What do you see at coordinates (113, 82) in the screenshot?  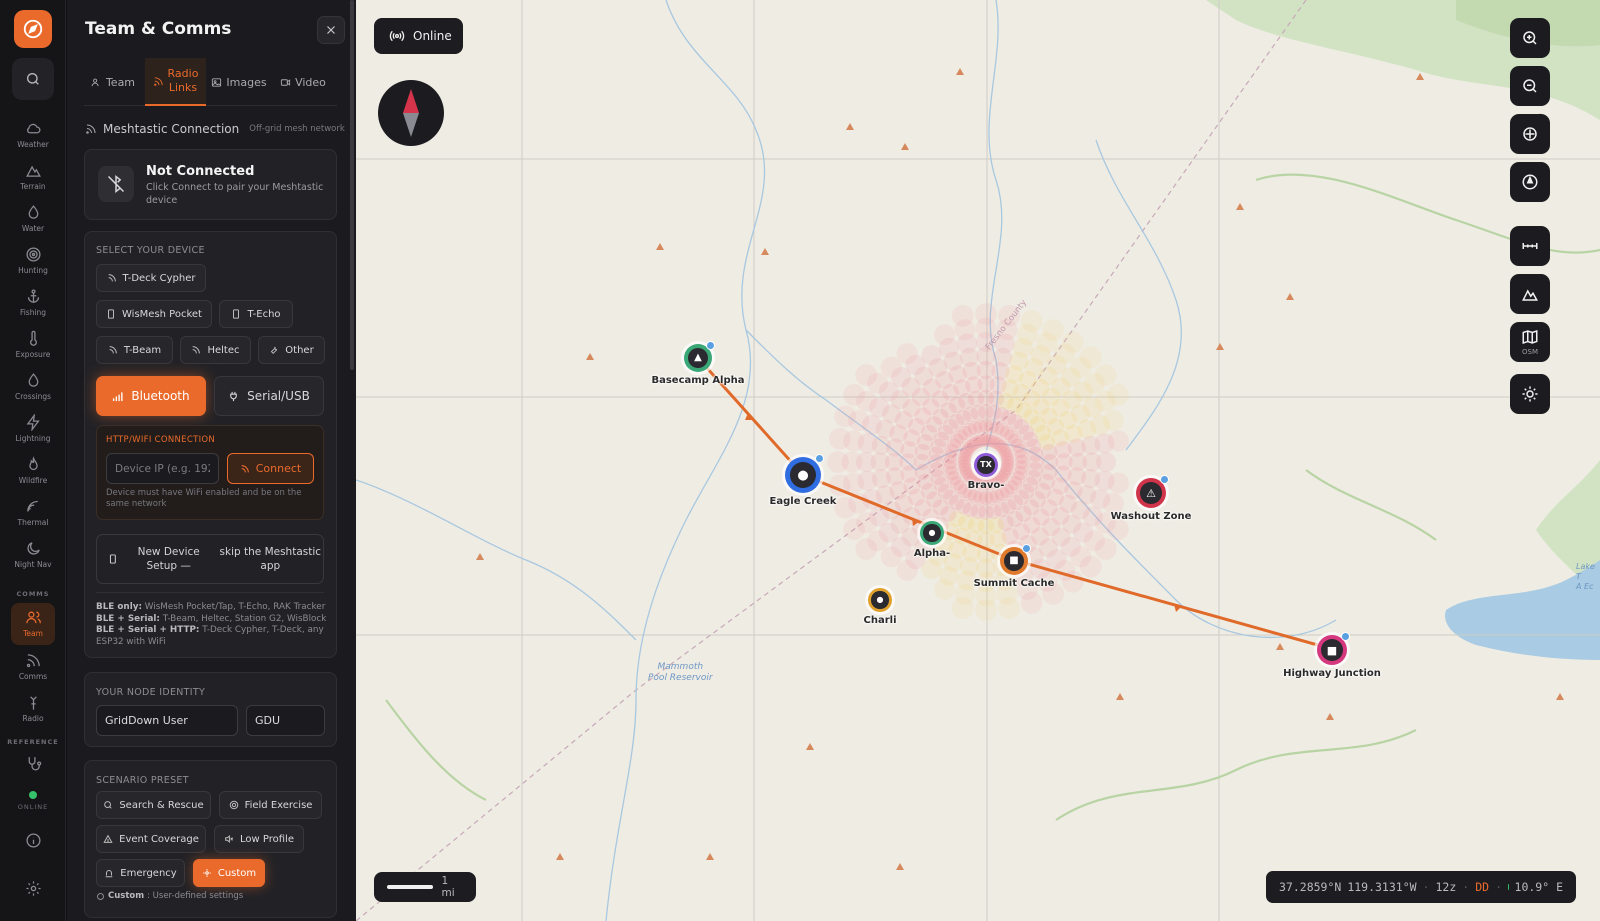 I see `tab-team: Team` at bounding box center [113, 82].